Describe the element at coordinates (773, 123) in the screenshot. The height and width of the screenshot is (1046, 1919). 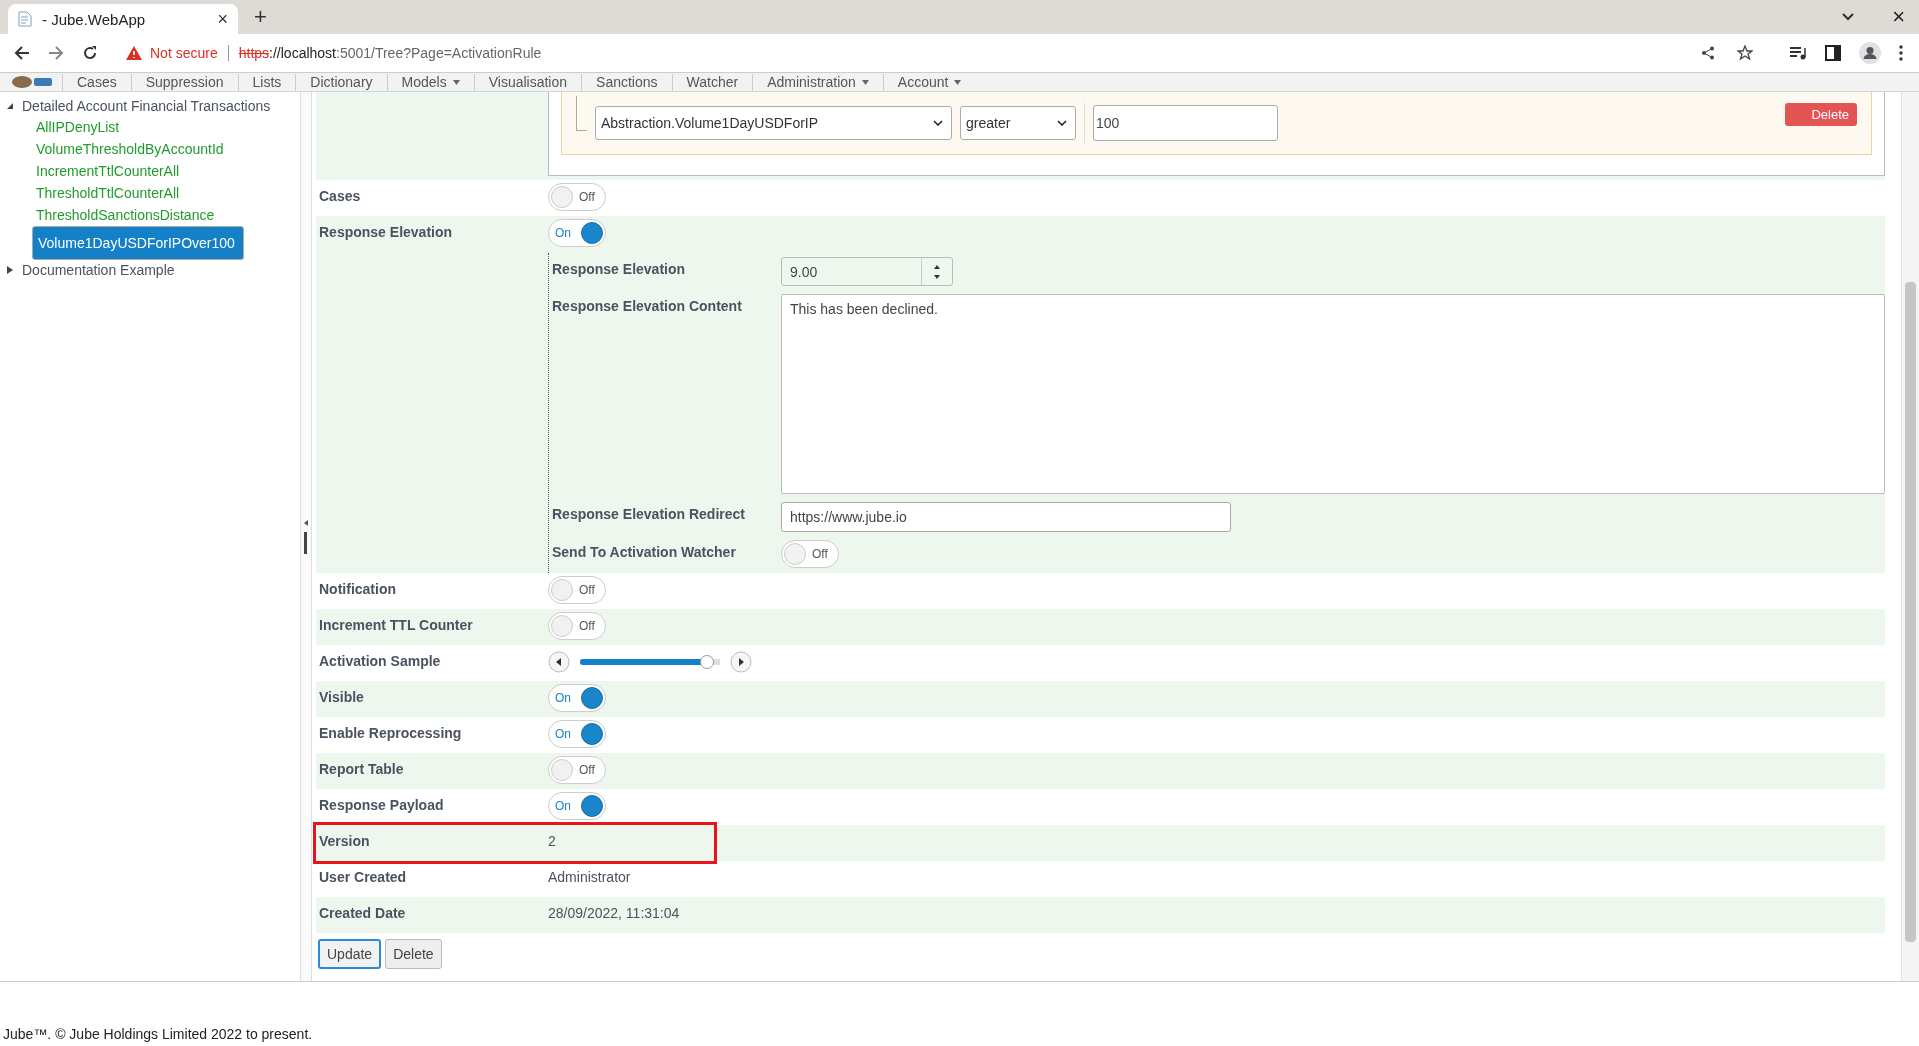
I see `field-dropdown: Abstraction.Volume1DayUSDForIP` at that location.